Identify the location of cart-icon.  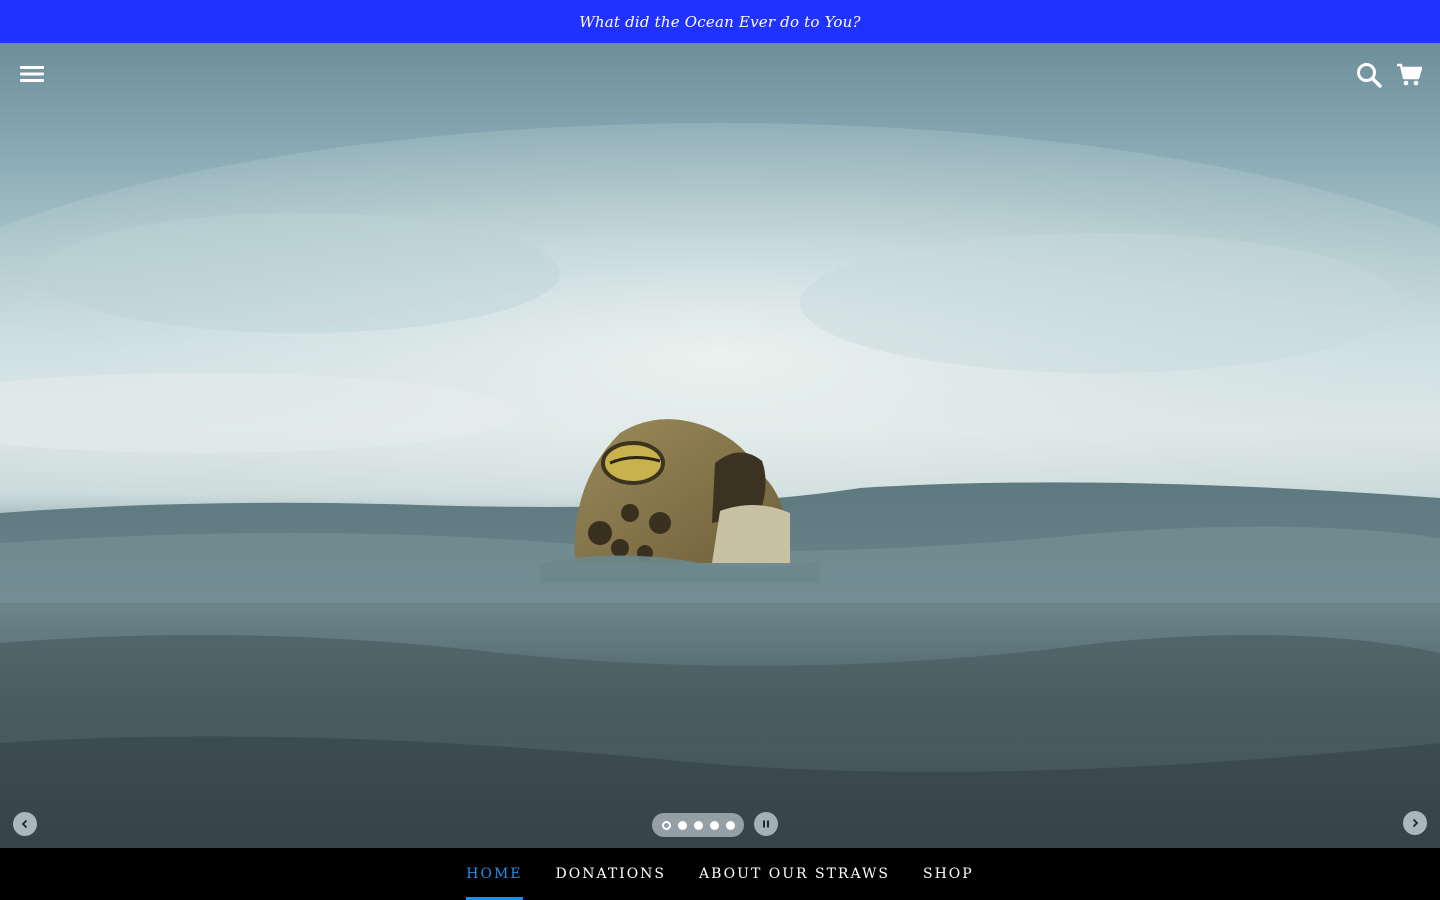
(1409, 74).